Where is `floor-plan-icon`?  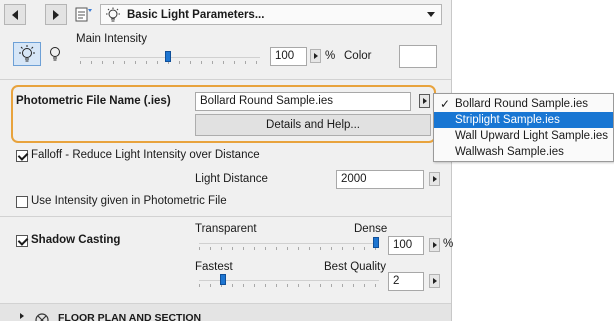 floor-plan-icon is located at coordinates (42, 317).